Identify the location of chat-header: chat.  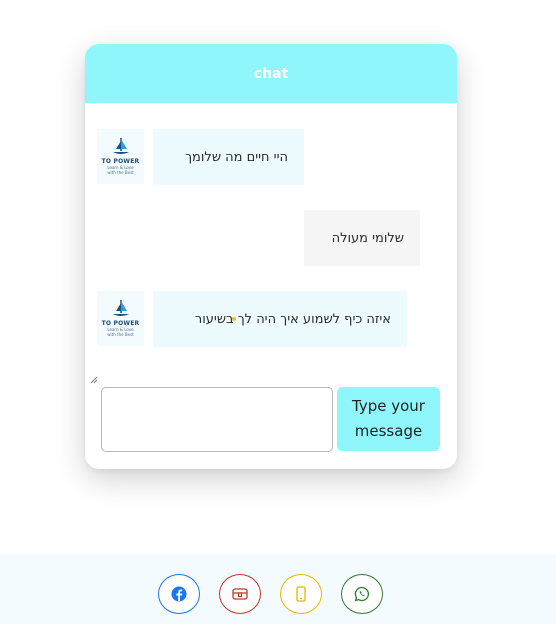
(271, 73).